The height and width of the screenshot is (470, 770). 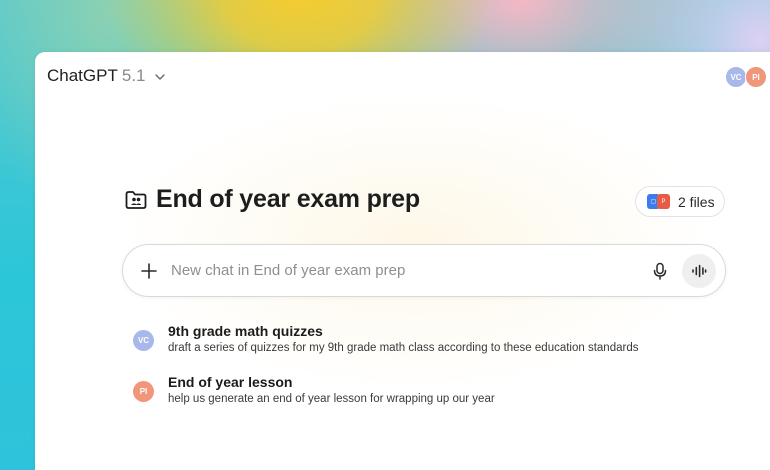 I want to click on files-count: 2 files, so click(x=696, y=201).